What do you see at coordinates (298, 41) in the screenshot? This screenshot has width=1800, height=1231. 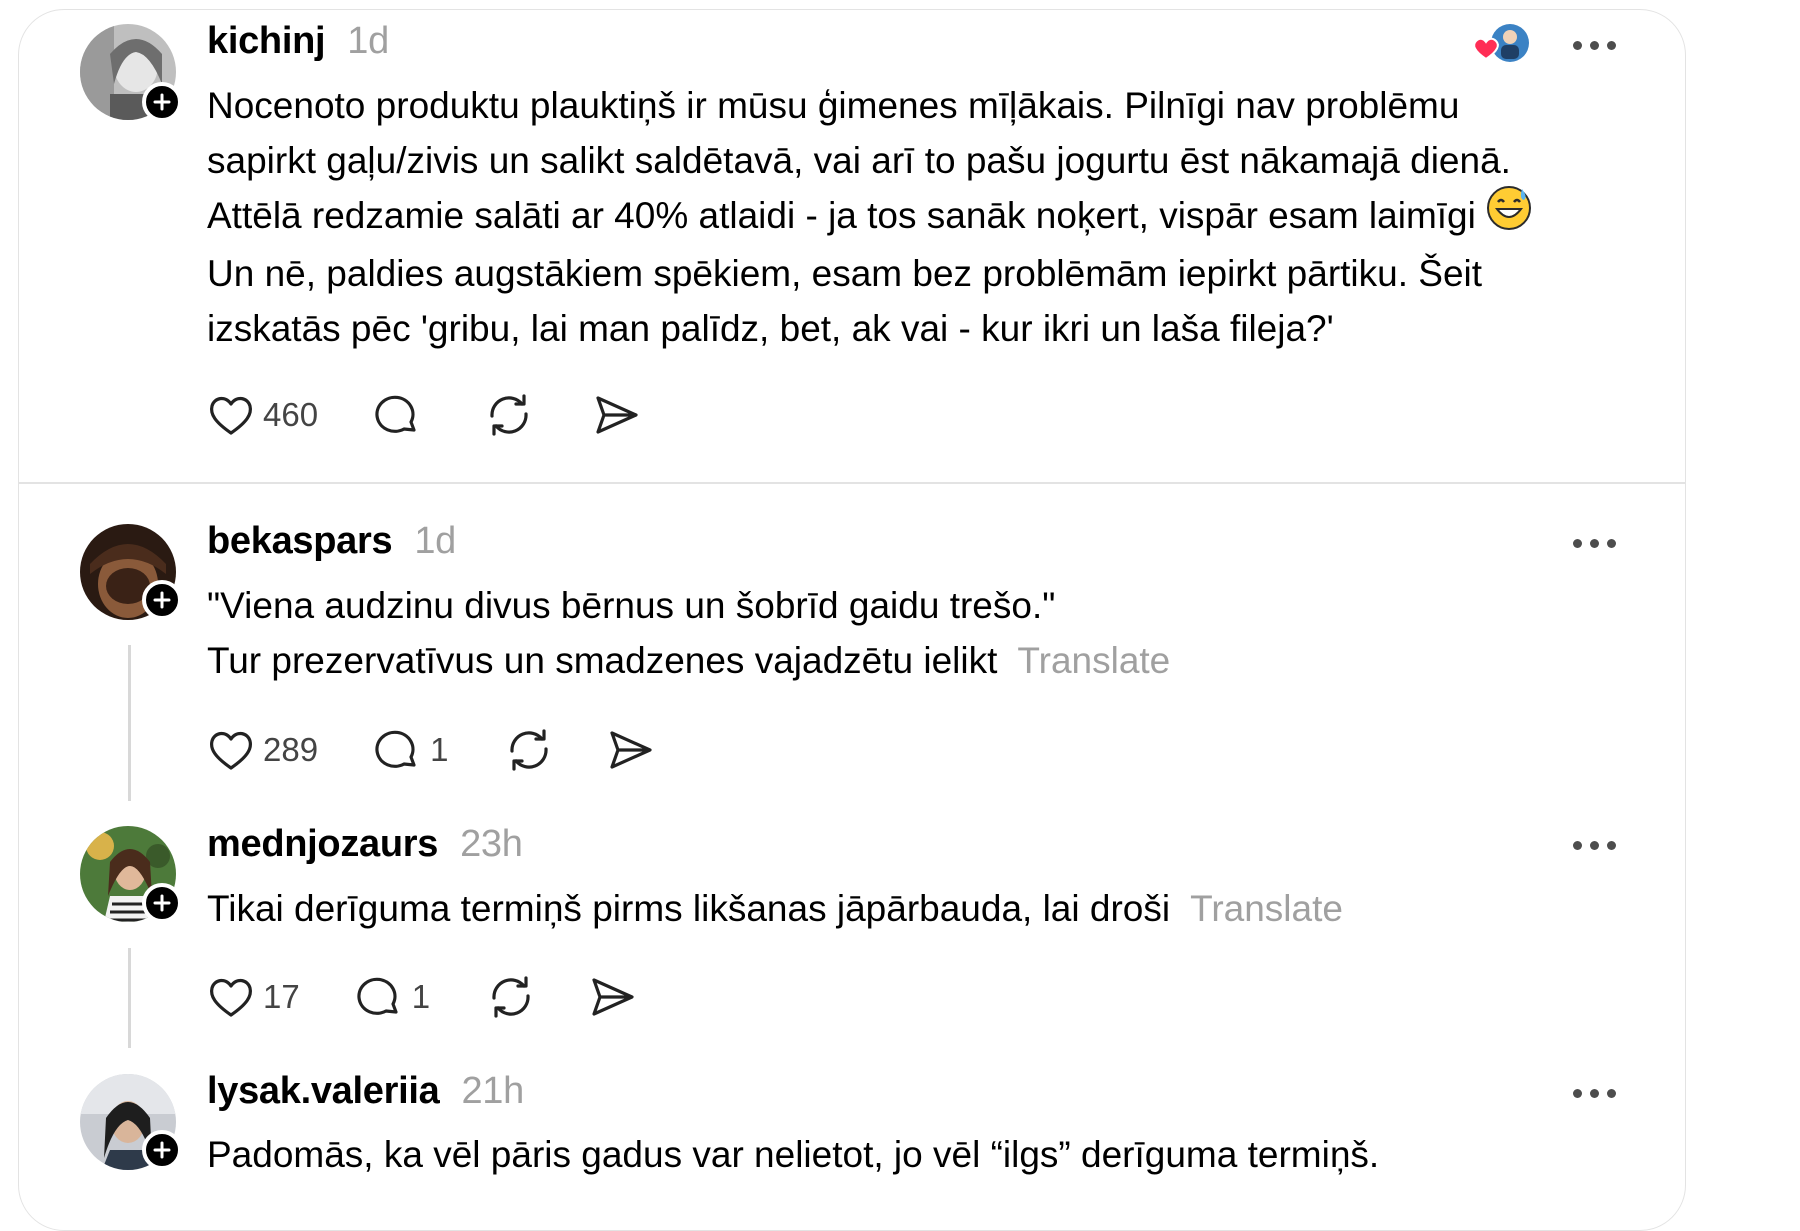 I see `username: kichinj 1d` at bounding box center [298, 41].